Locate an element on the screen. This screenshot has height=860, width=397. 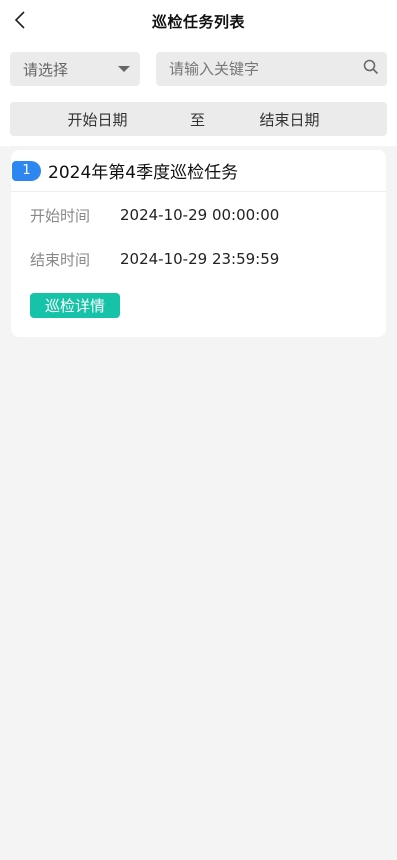
start-time-label: 开始时间 is located at coordinates (60, 215).